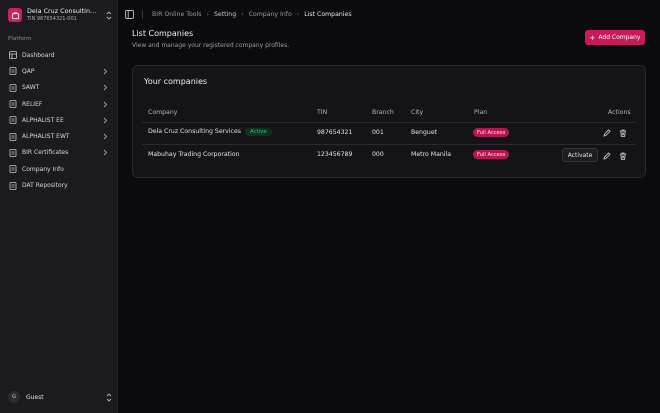 This screenshot has height=413, width=660. I want to click on plus-icon: +, so click(592, 37).